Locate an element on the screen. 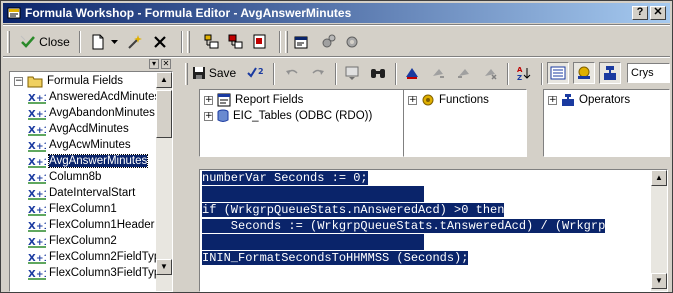 The image size is (673, 293). checkmark-icon is located at coordinates (28, 41).